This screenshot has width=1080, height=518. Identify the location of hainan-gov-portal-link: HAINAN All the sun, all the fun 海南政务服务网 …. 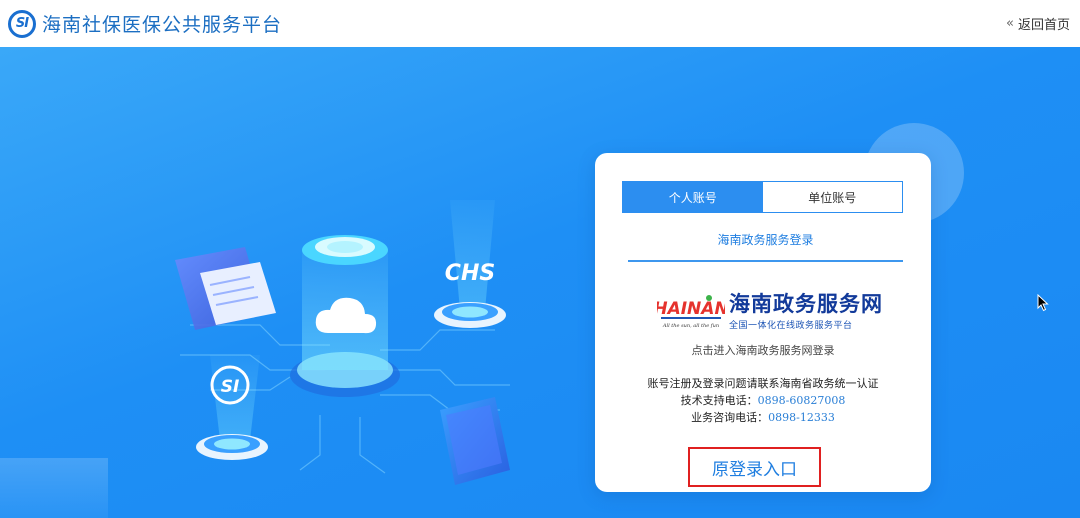
(770, 312).